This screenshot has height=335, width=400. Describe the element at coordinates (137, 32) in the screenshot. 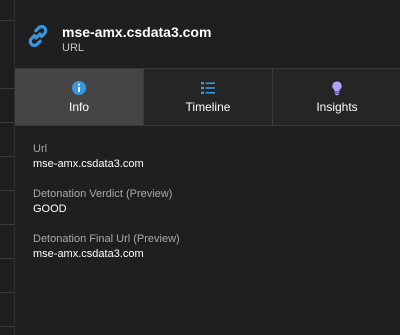

I see `page-title: mse-amx.csdata3.com` at that location.